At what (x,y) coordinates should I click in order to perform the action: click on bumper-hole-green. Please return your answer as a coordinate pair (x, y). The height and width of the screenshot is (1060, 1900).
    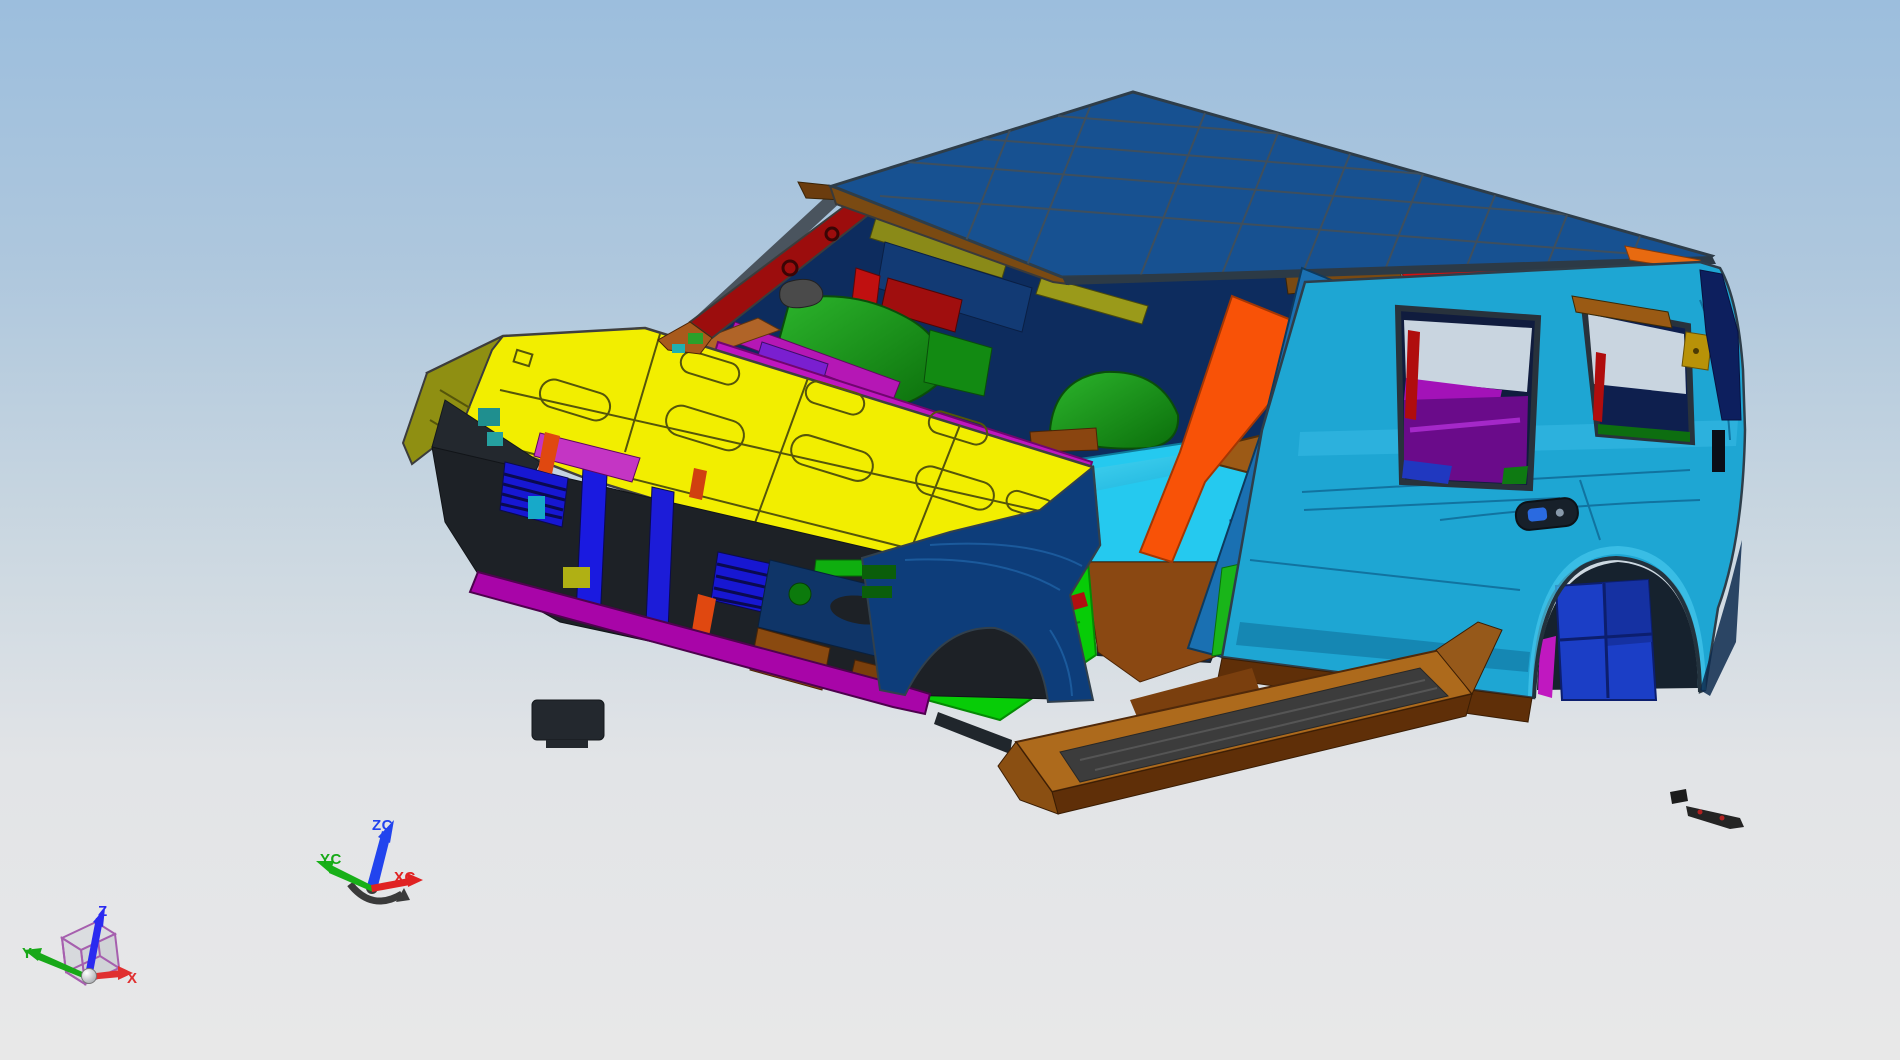
    Looking at the image, I should click on (800, 594).